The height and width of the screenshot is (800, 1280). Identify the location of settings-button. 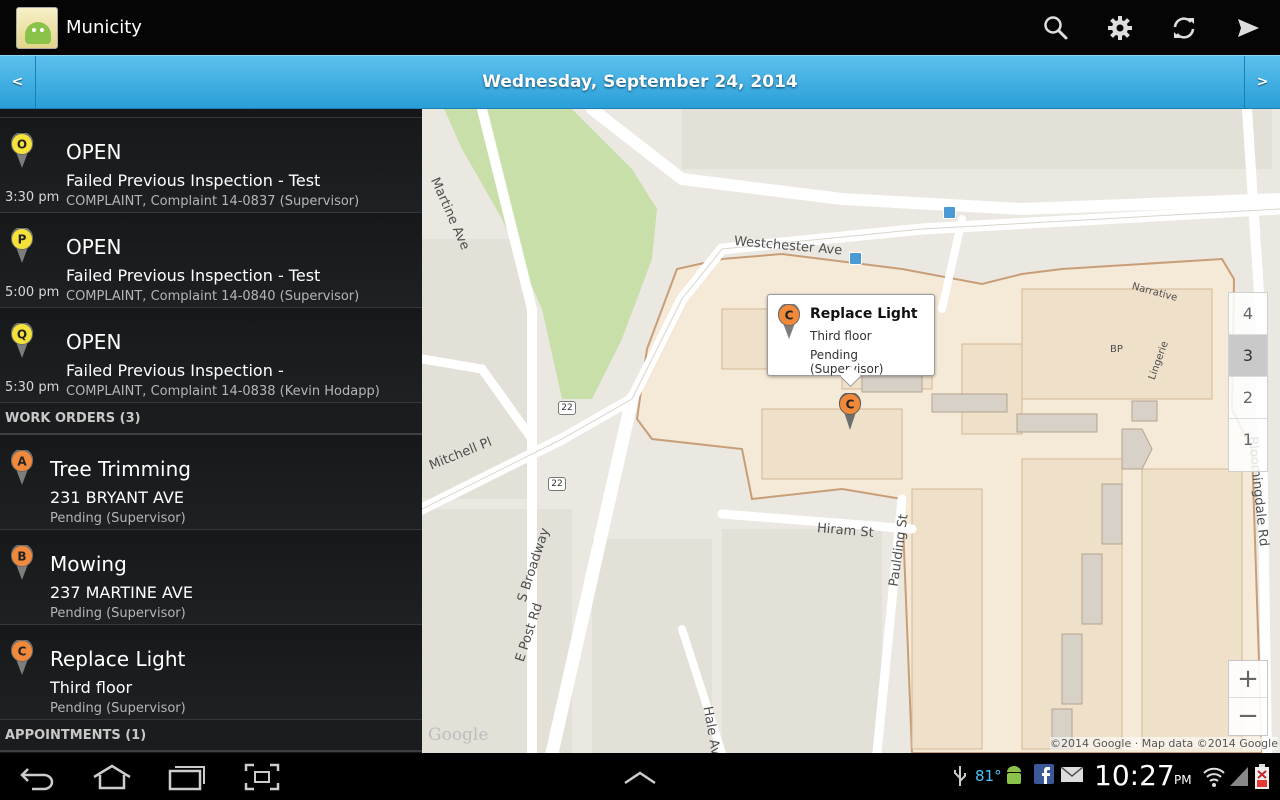
(1120, 27).